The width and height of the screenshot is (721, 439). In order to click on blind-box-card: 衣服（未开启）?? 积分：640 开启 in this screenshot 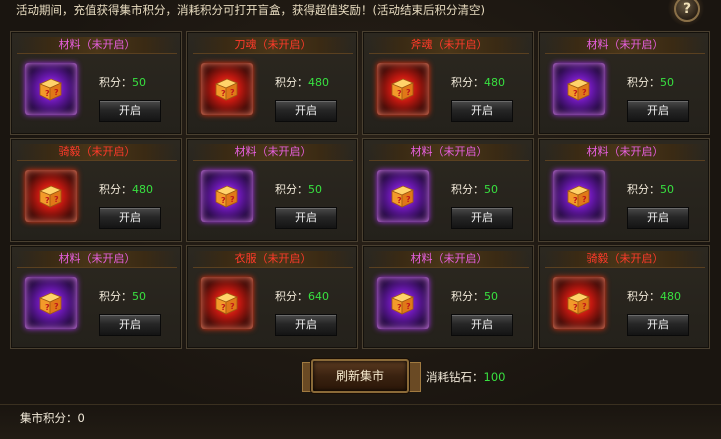, I will do `click(272, 297)`.